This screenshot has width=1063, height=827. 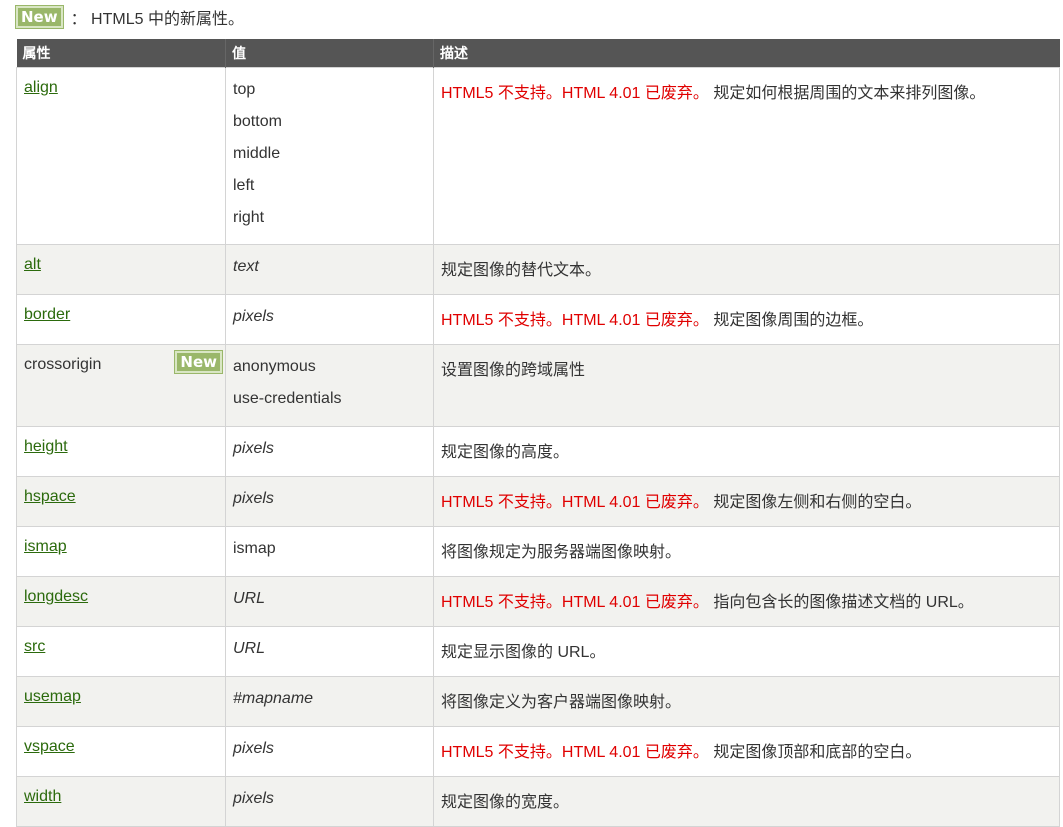 What do you see at coordinates (791, 320) in the screenshot?
I see `description-text: 规定图像周围的边框。` at bounding box center [791, 320].